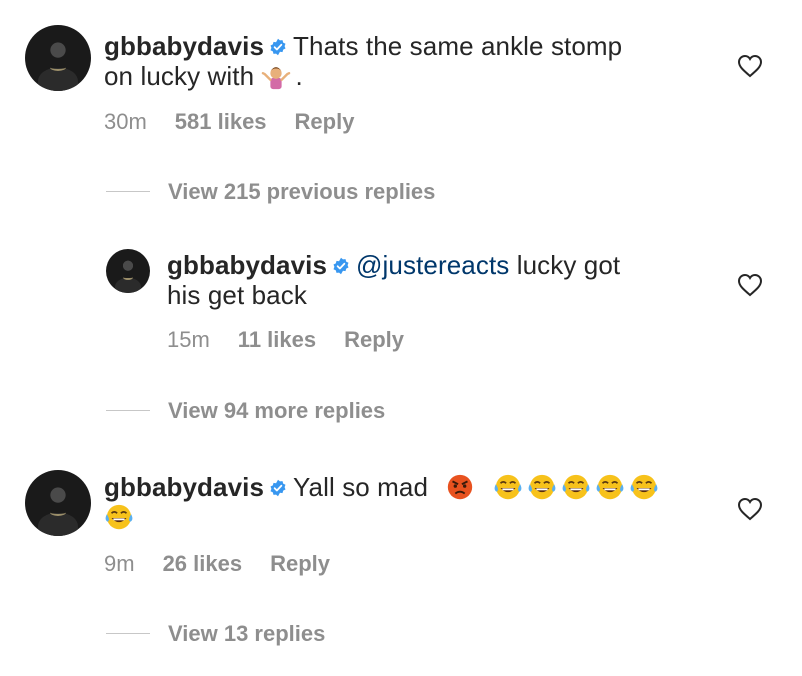  Describe the element at coordinates (188, 339) in the screenshot. I see `timestamp: 15m` at that location.